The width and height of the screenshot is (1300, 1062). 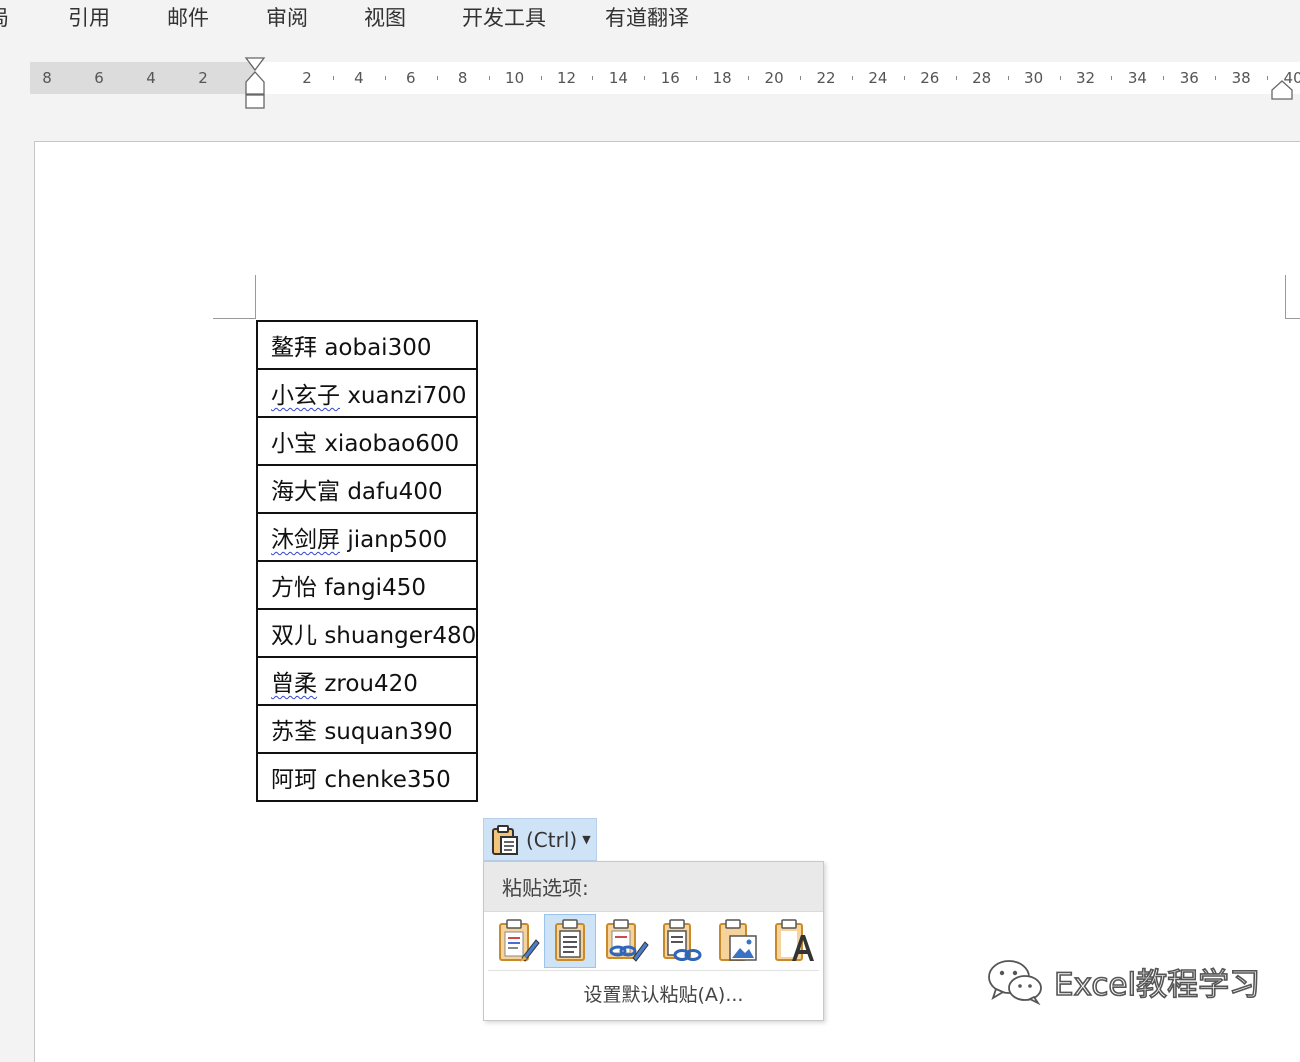 I want to click on tab-layout: 局, so click(x=4, y=17).